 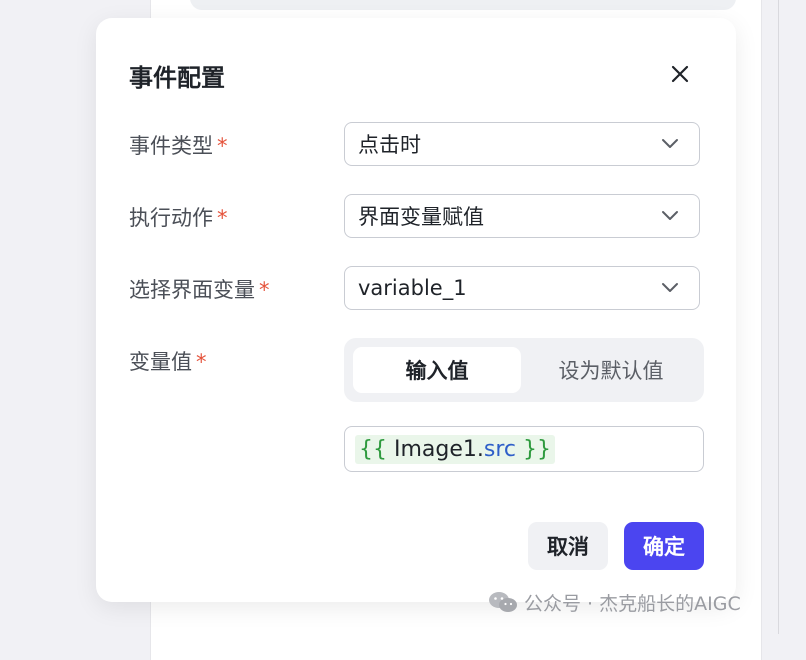 What do you see at coordinates (421, 217) in the screenshot?
I see `action-value: 界面变量赋值` at bounding box center [421, 217].